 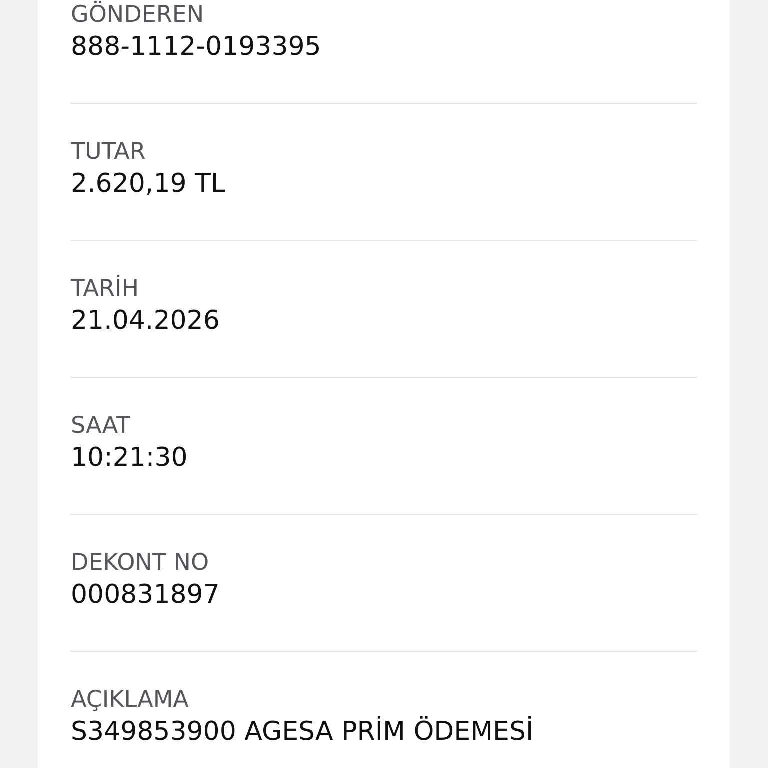 What do you see at coordinates (146, 595) in the screenshot?
I see `field-value: 000831897` at bounding box center [146, 595].